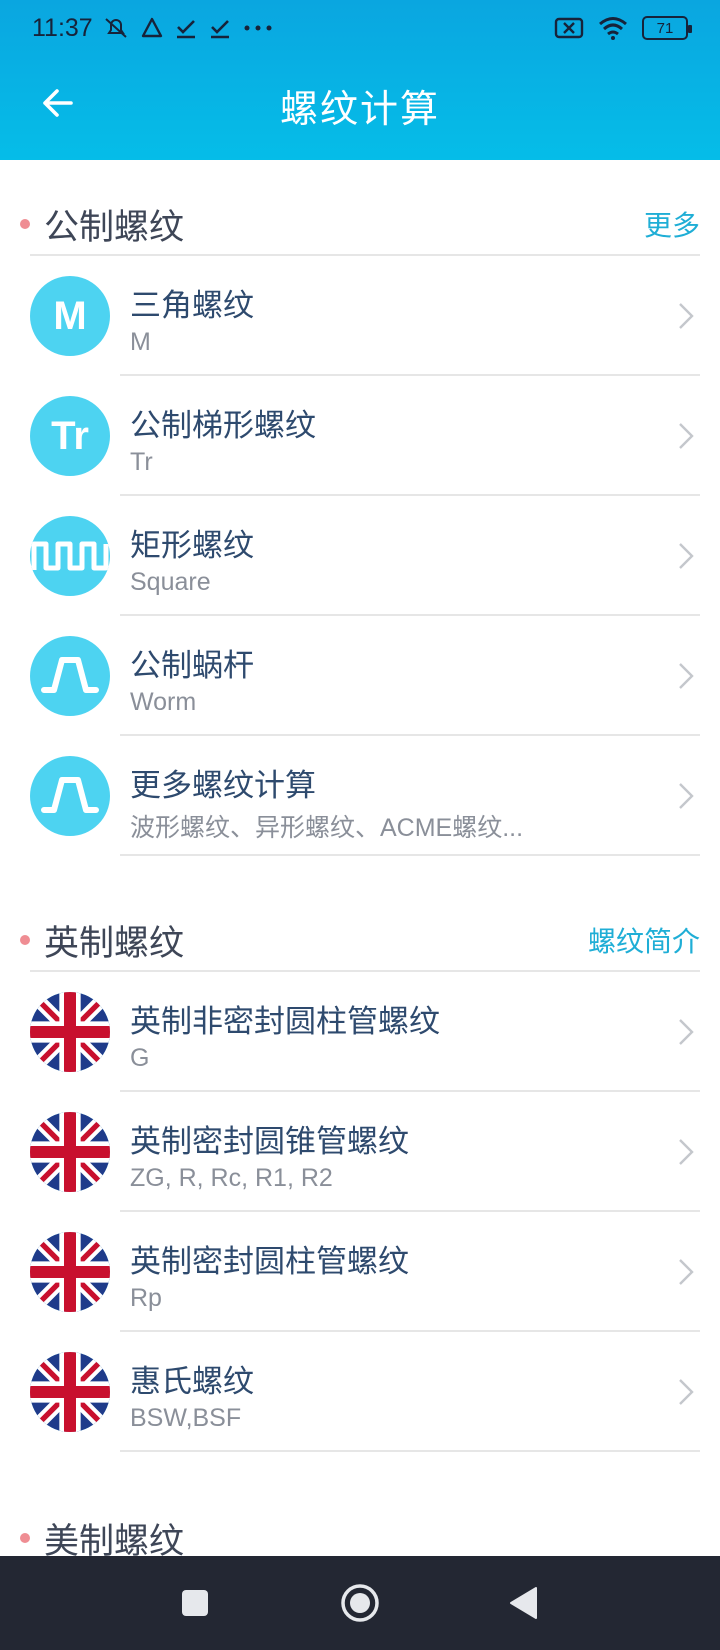 This screenshot has height=1650, width=720. I want to click on m-letter-icon: M, so click(70, 316).